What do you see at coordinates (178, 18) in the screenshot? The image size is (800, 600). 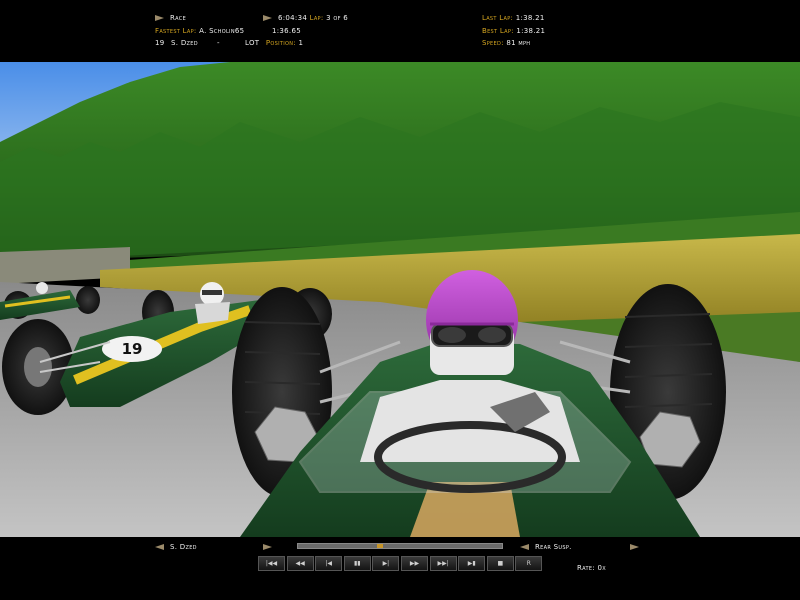 I see `mode-label: Race` at bounding box center [178, 18].